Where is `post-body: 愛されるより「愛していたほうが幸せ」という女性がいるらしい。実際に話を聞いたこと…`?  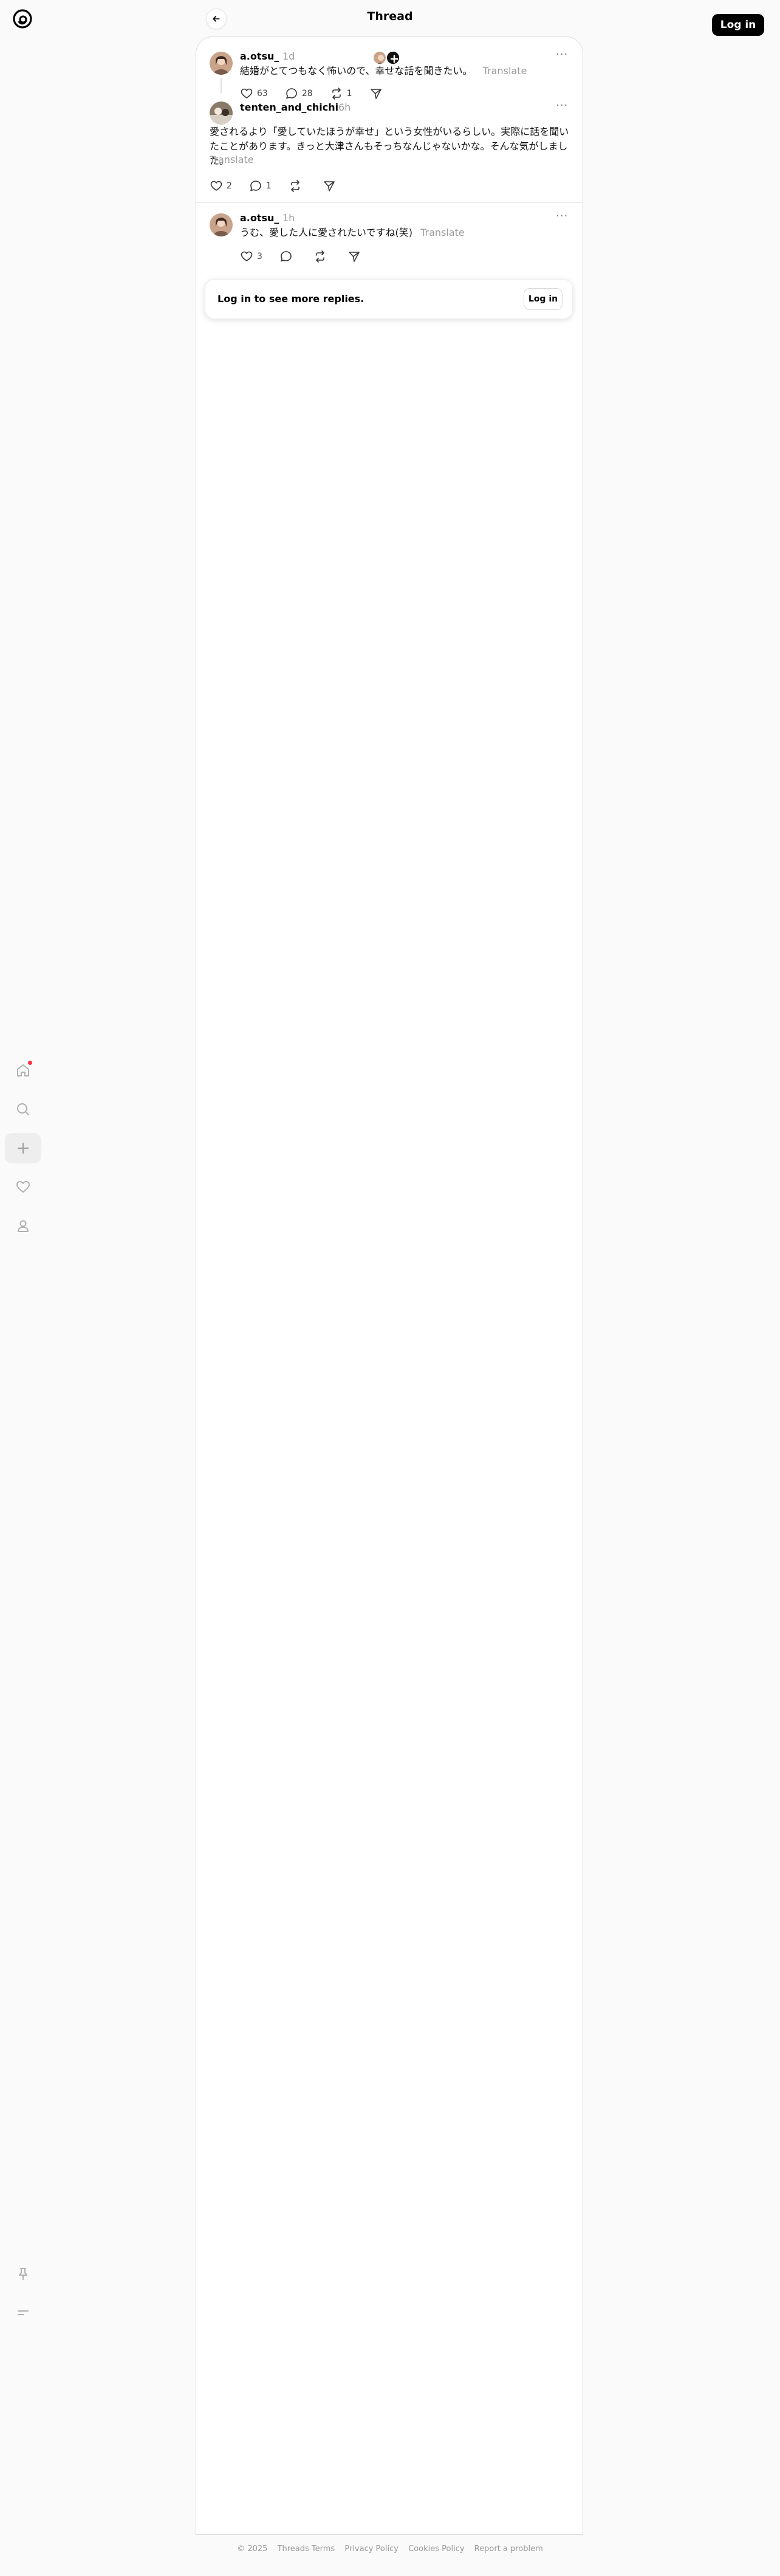 post-body: 愛されるより「愛していたほうが幸せ」という女性がいるらしい。実際に話を聞いたこと… is located at coordinates (389, 146).